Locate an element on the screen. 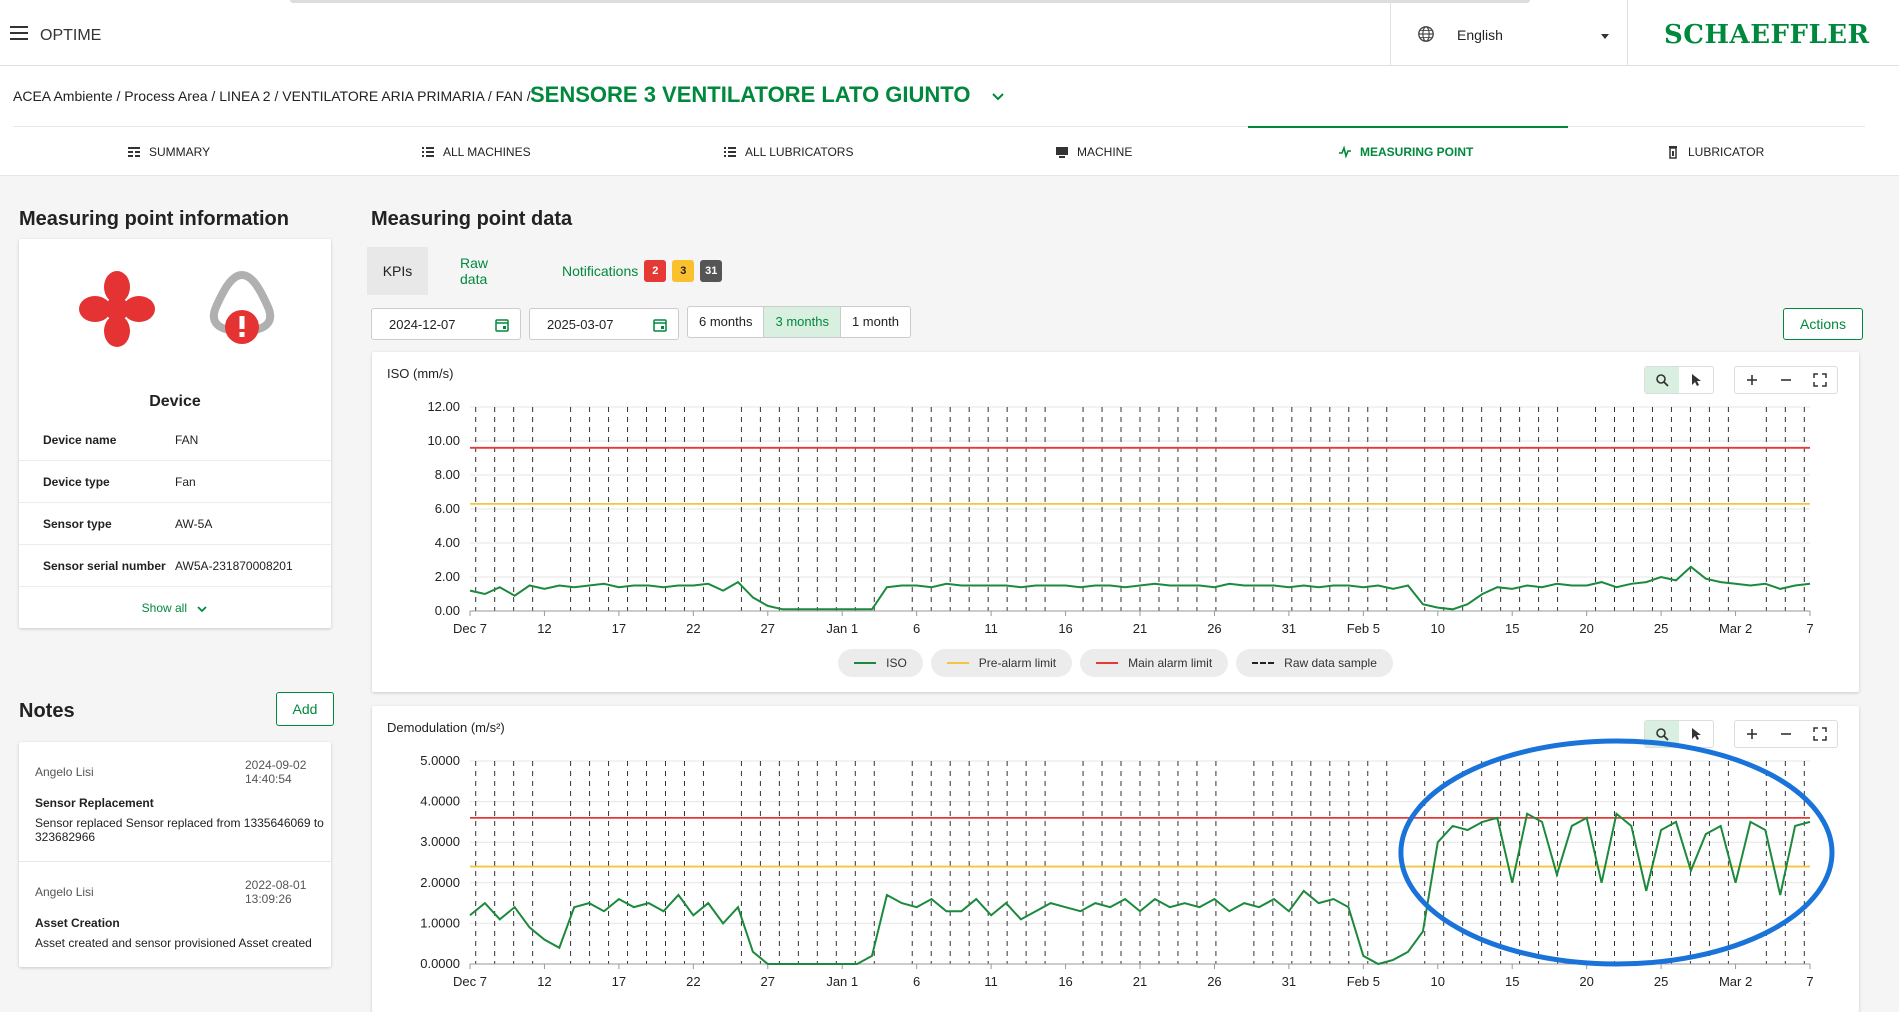  x-tick-label: 25 is located at coordinates (1661, 981).